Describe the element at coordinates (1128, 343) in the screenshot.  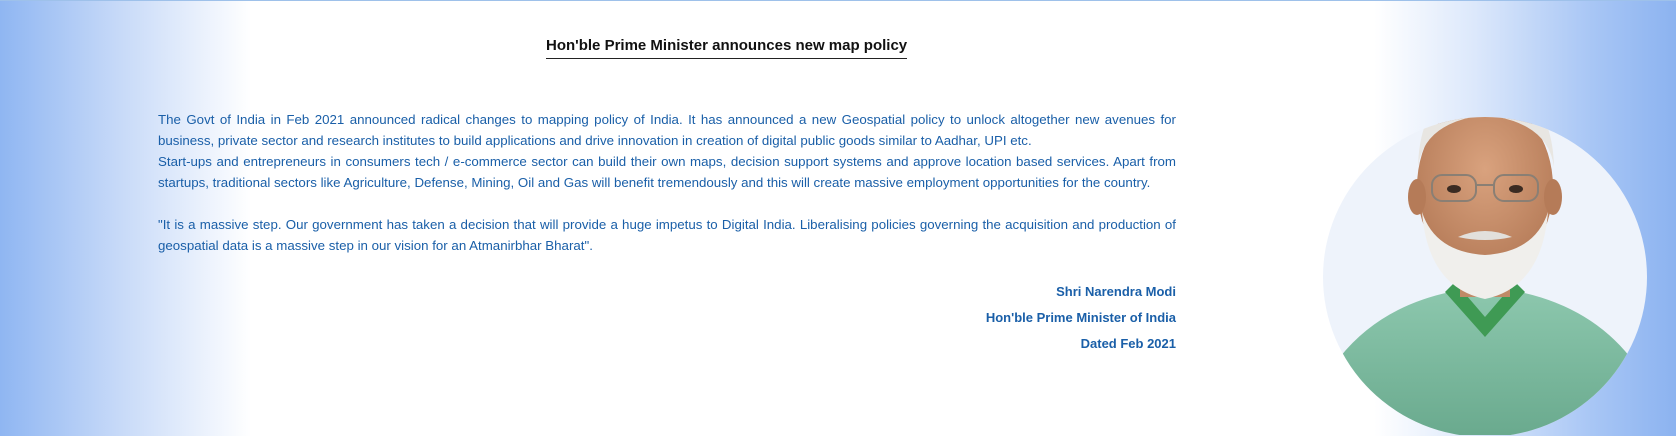
I see `signature-date: Dated Feb 2021` at that location.